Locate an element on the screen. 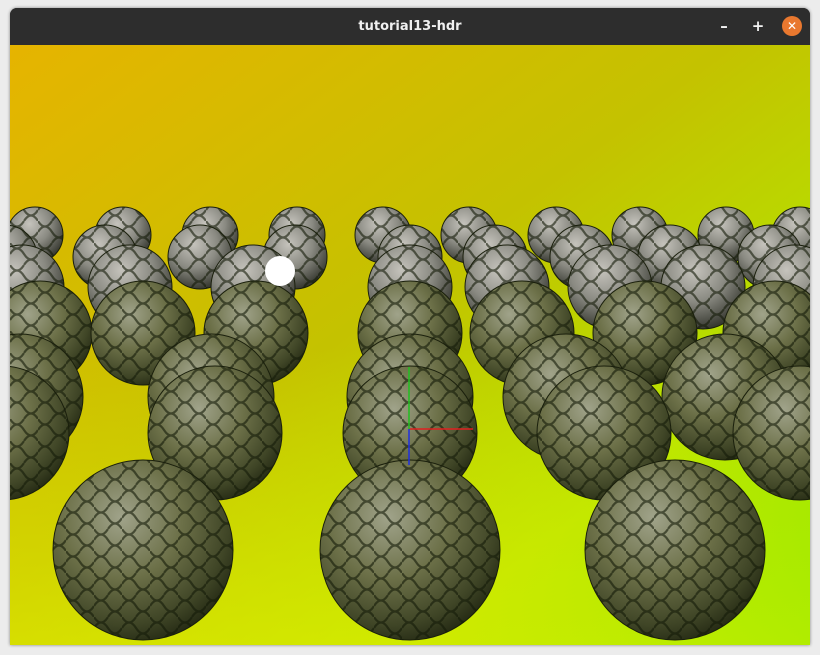  close-button: ✕ is located at coordinates (792, 26).